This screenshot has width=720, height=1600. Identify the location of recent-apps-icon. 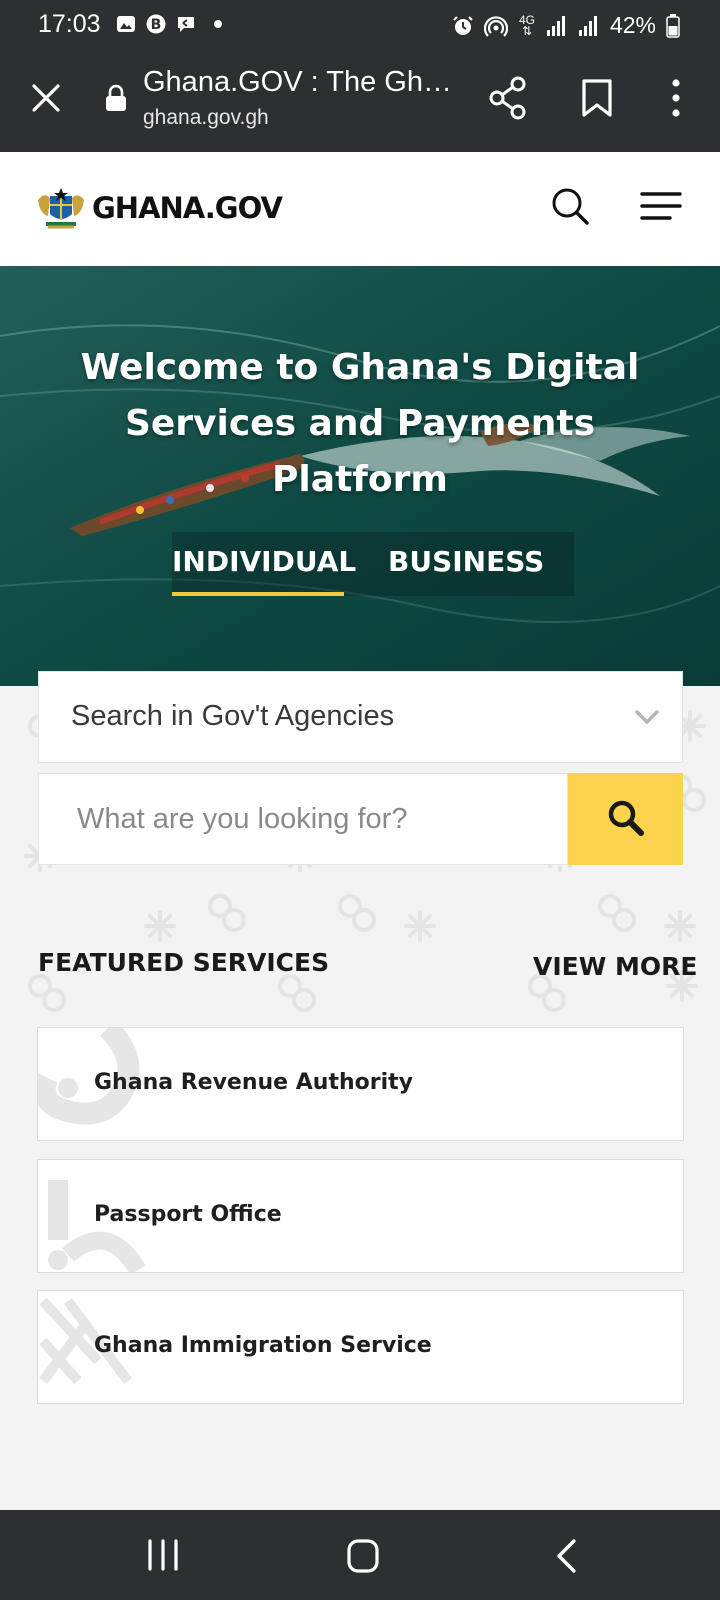
(163, 1555).